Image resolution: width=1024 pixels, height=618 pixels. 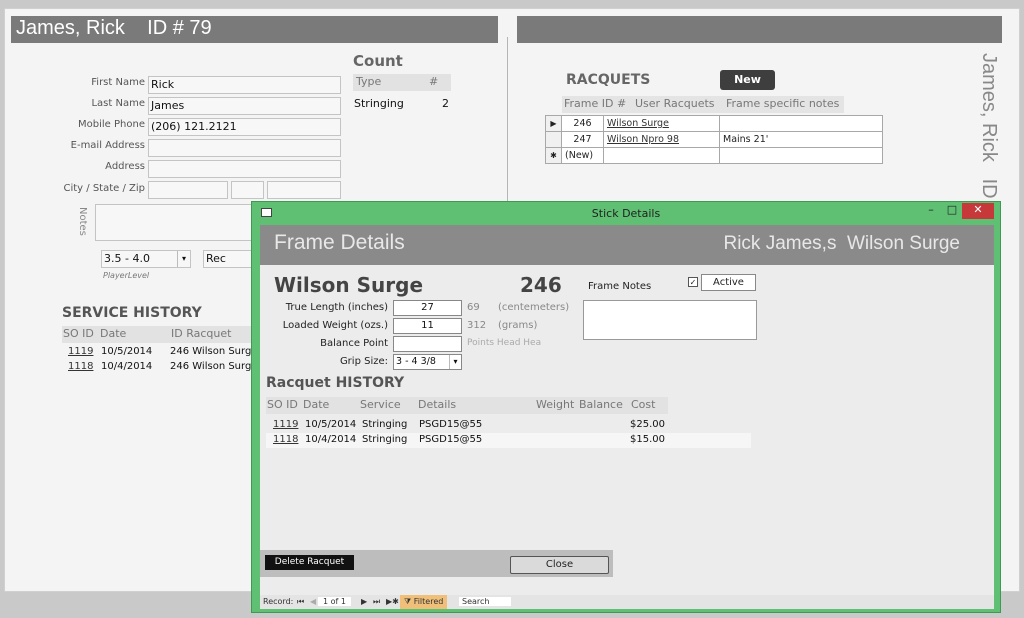 What do you see at coordinates (416, 361) in the screenshot?
I see `grip-size-value: 3 - 4 3/8` at bounding box center [416, 361].